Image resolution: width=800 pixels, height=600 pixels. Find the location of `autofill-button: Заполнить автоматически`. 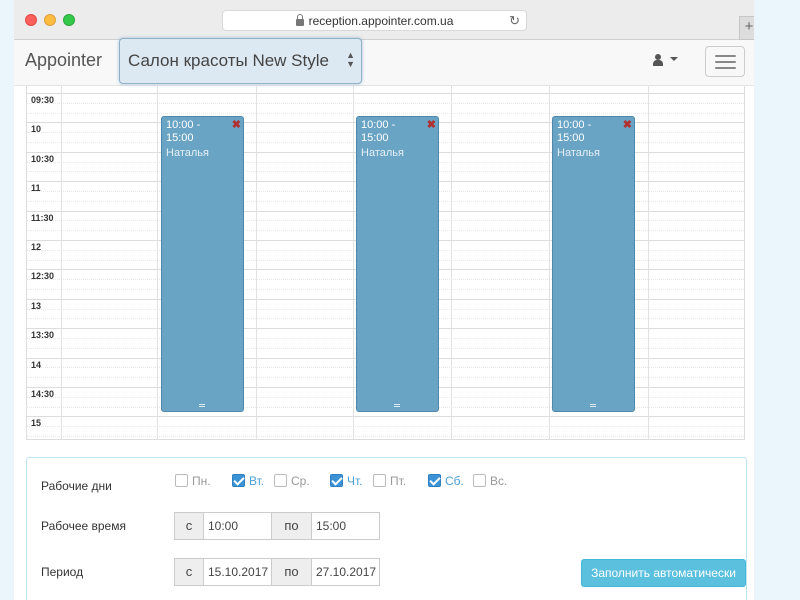

autofill-button: Заполнить автоматически is located at coordinates (663, 573).